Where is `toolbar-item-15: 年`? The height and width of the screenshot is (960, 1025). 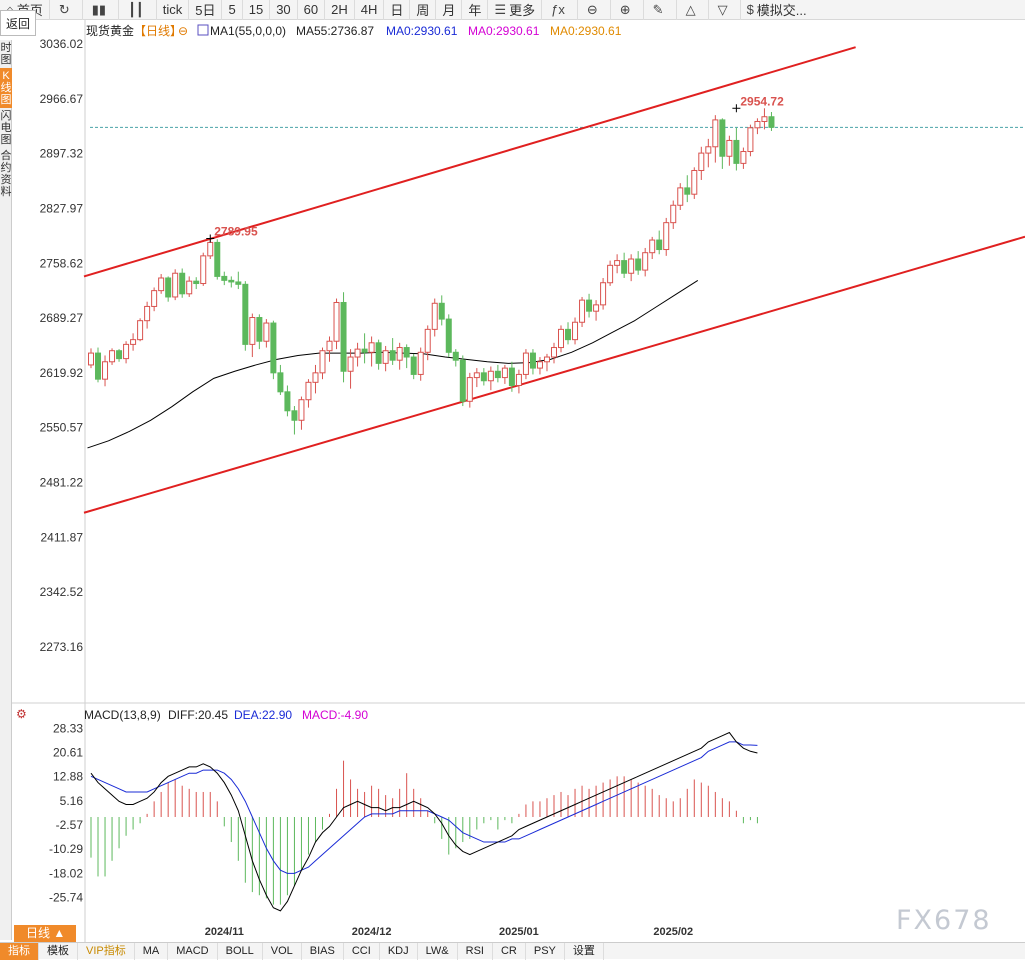 toolbar-item-15: 年 is located at coordinates (474, 10).